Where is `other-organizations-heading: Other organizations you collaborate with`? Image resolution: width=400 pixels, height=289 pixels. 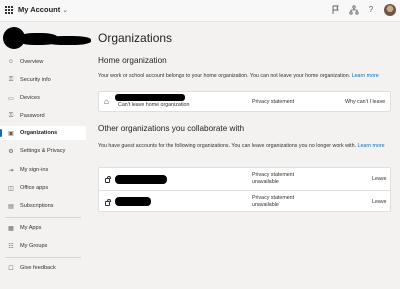
other-organizations-heading: Other organizations you collaborate with is located at coordinates (171, 128).